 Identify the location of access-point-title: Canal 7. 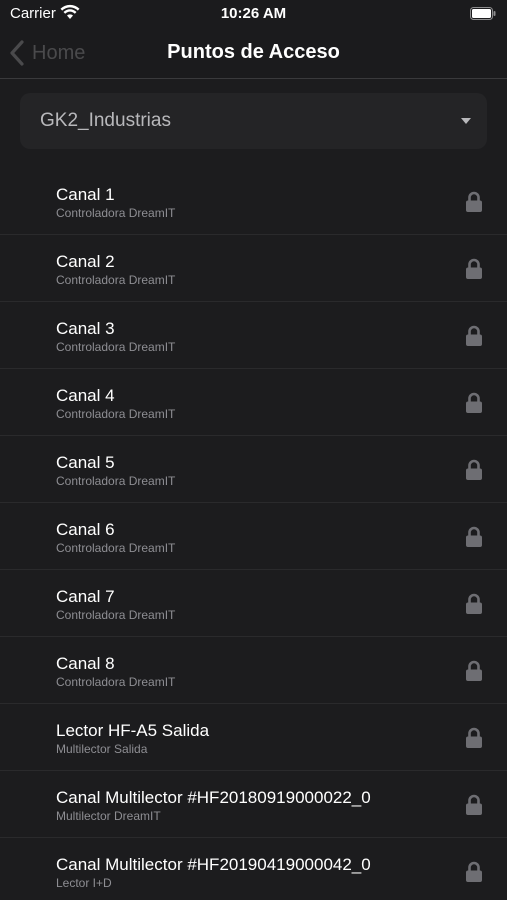
(85, 596).